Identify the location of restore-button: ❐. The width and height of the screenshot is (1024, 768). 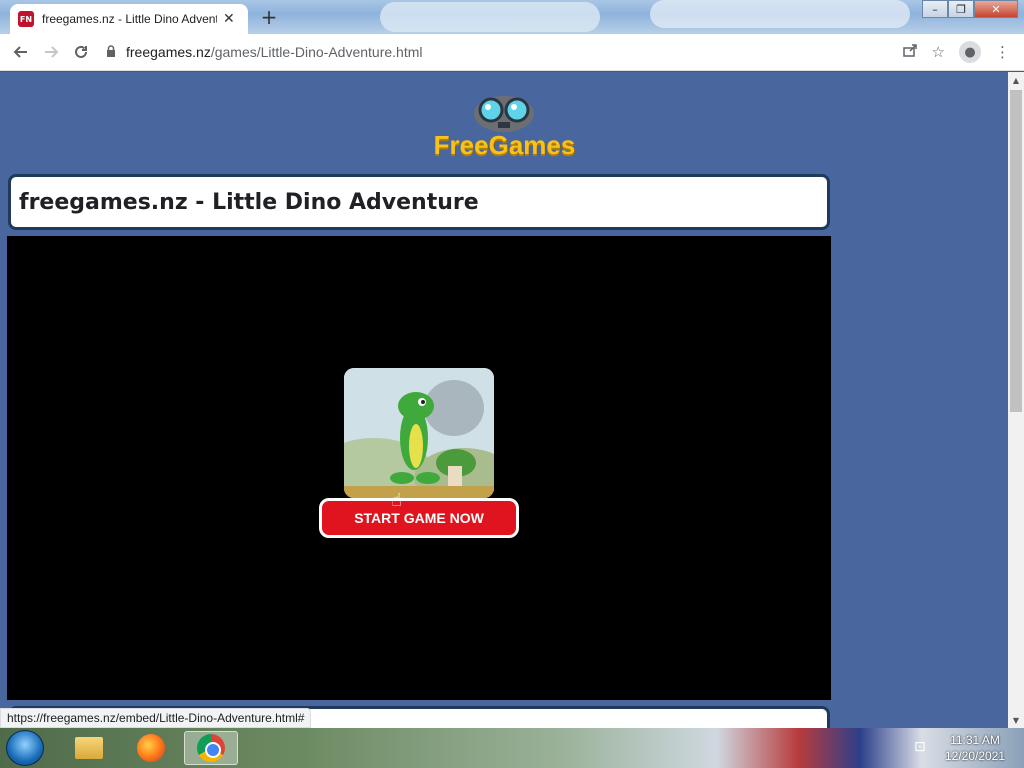
(961, 9).